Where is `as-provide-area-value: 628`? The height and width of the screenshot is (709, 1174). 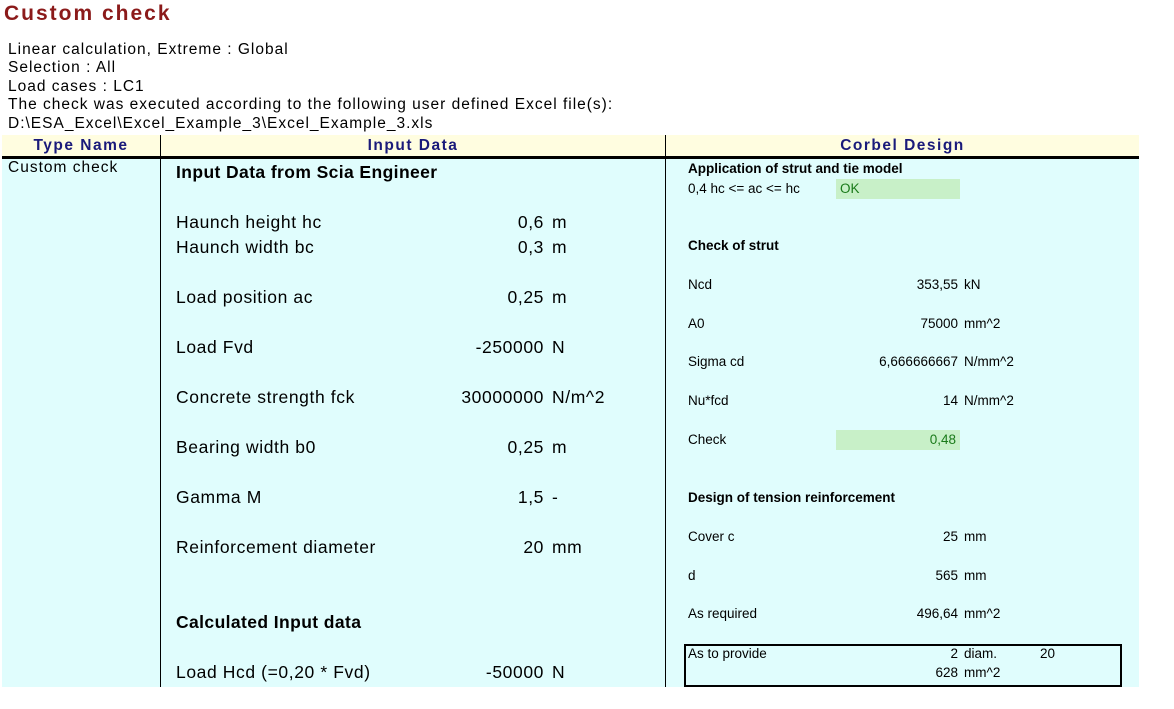 as-provide-area-value: 628 is located at coordinates (946, 672).